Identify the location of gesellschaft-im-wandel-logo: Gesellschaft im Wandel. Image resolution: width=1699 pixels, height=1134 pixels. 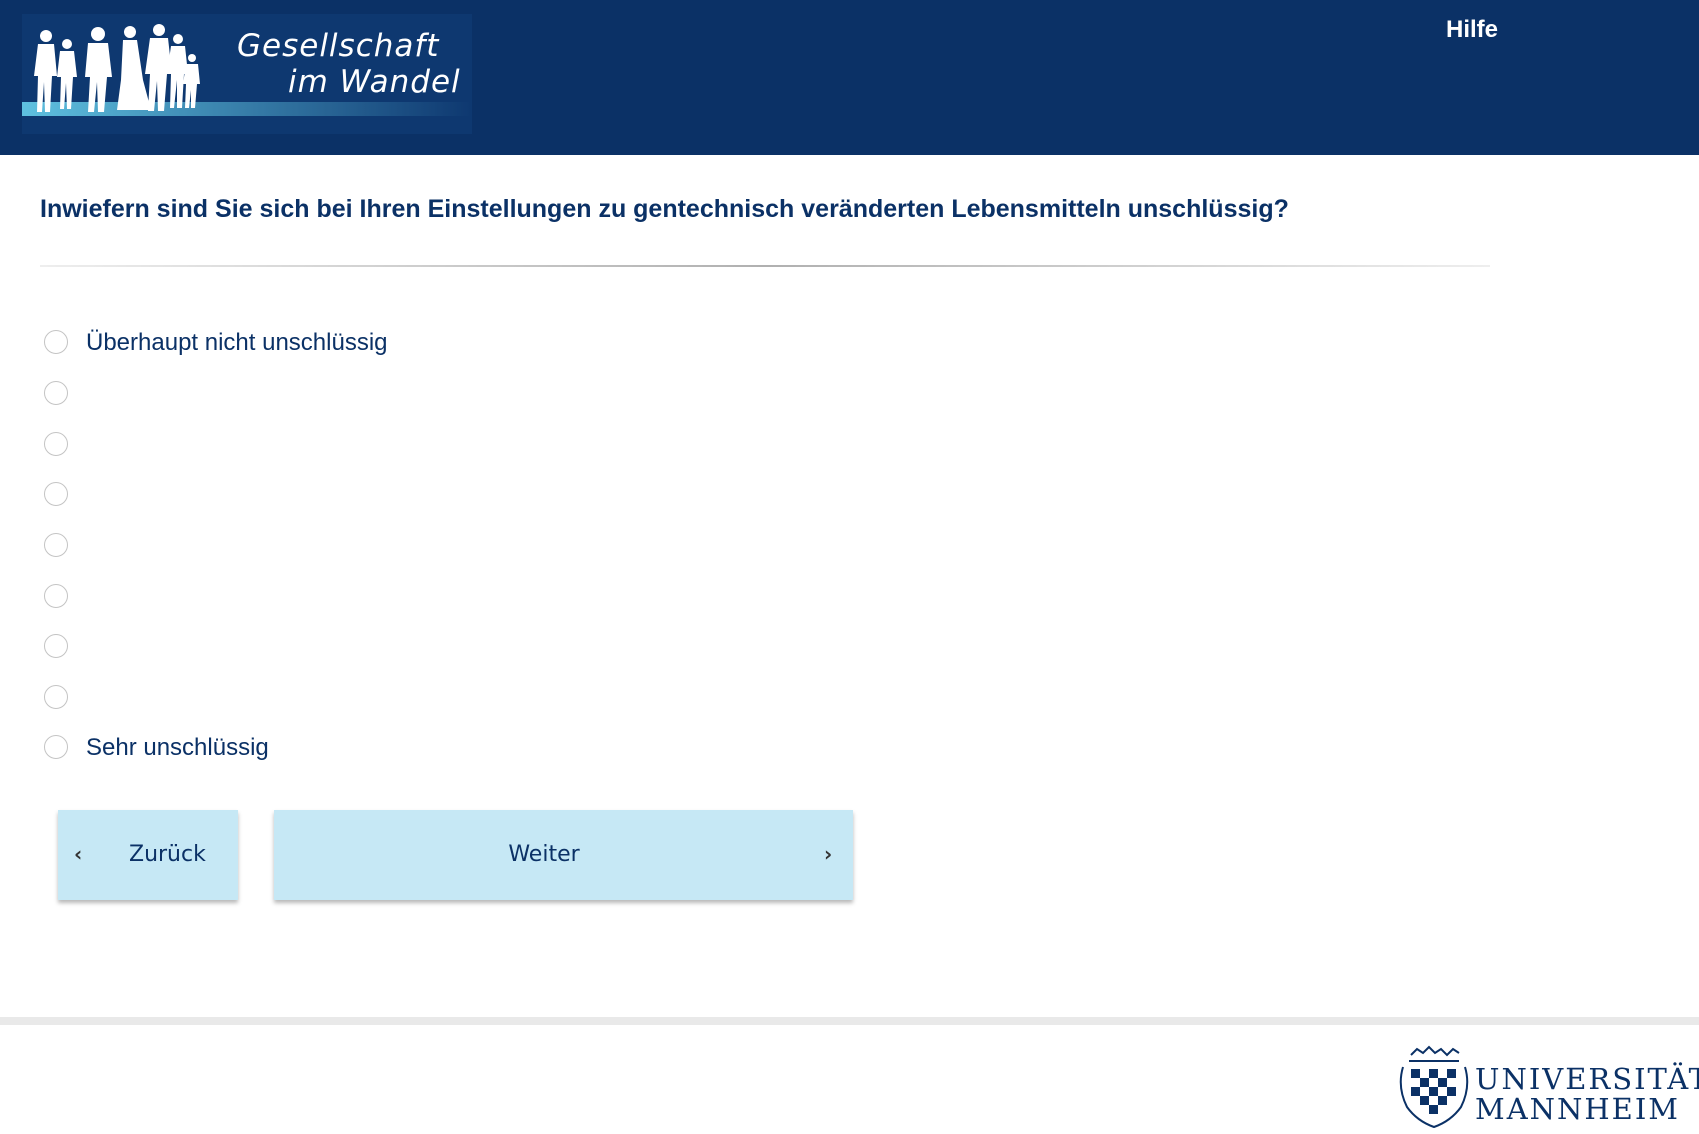
(247, 74).